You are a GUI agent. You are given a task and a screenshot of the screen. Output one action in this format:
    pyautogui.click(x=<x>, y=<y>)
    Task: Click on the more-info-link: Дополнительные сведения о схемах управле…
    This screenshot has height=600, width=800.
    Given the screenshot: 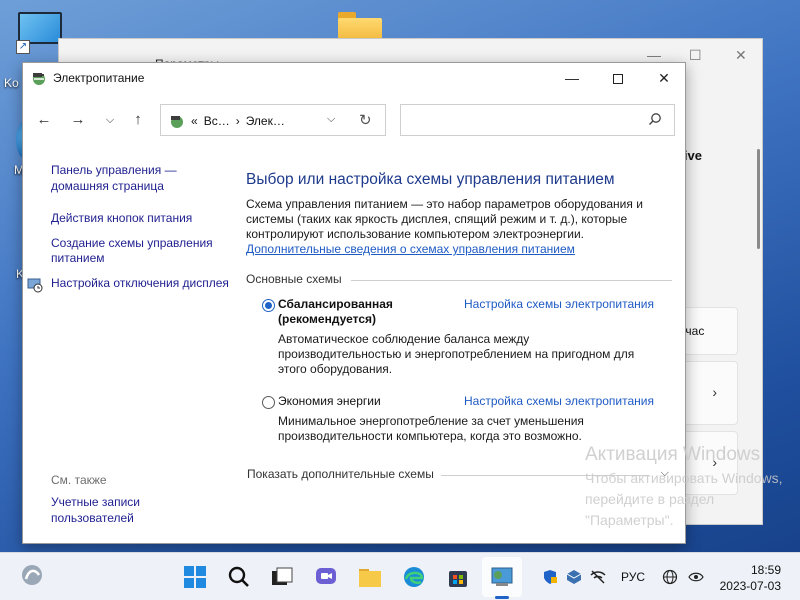 What is the action you would take?
    pyautogui.click(x=458, y=249)
    